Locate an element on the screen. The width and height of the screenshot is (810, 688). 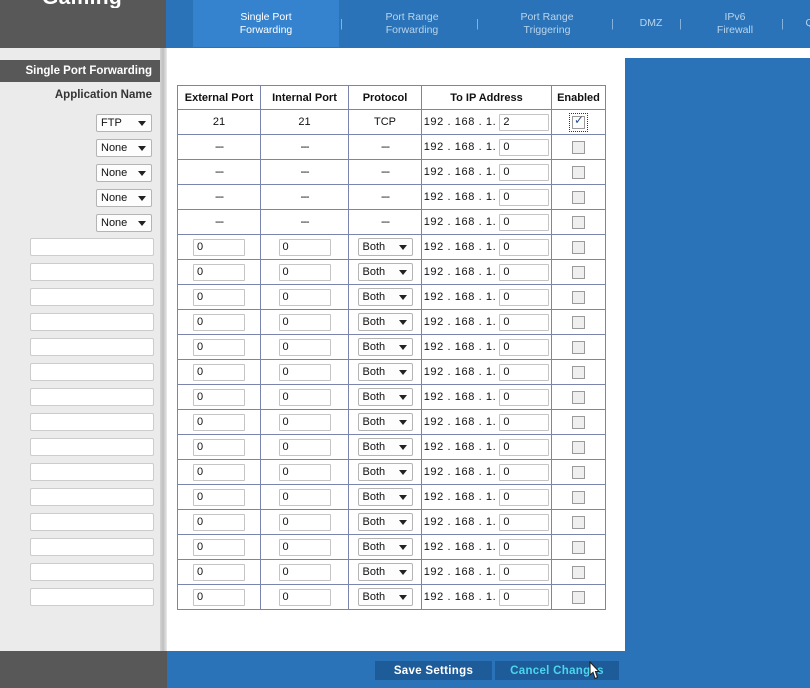
application-name-select-2: None is located at coordinates (124, 148).